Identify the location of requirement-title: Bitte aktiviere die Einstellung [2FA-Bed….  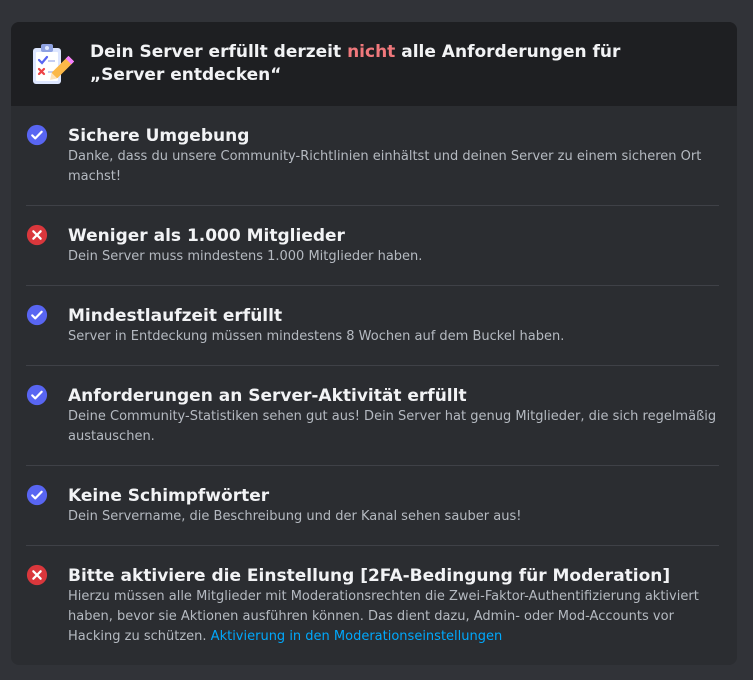
(369, 576).